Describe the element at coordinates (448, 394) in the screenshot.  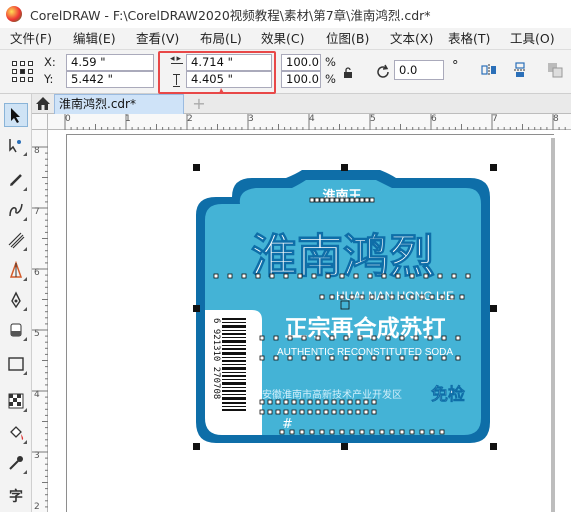
I see `free-check-text: 免检` at that location.